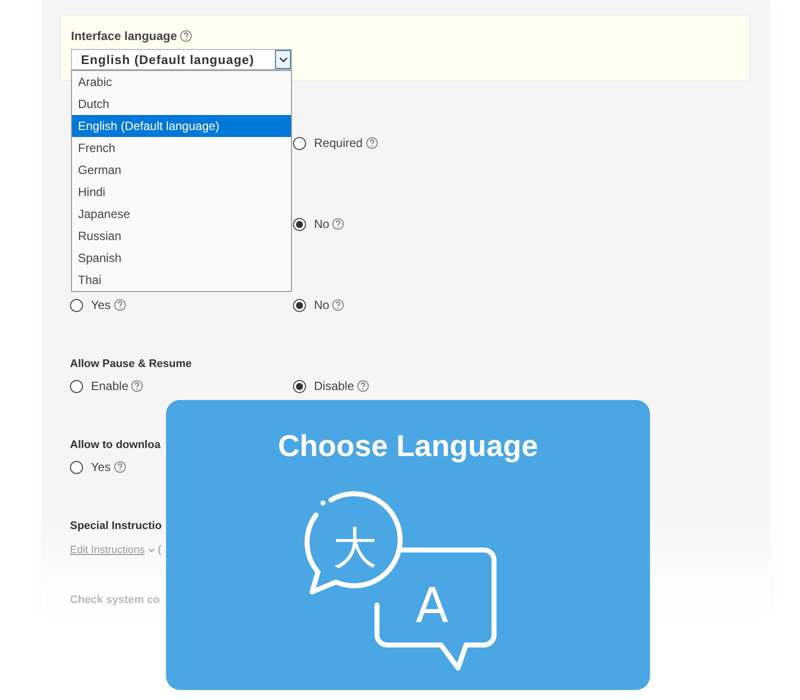 The height and width of the screenshot is (700, 800). I want to click on dropdown-option: Spanish, so click(181, 258).